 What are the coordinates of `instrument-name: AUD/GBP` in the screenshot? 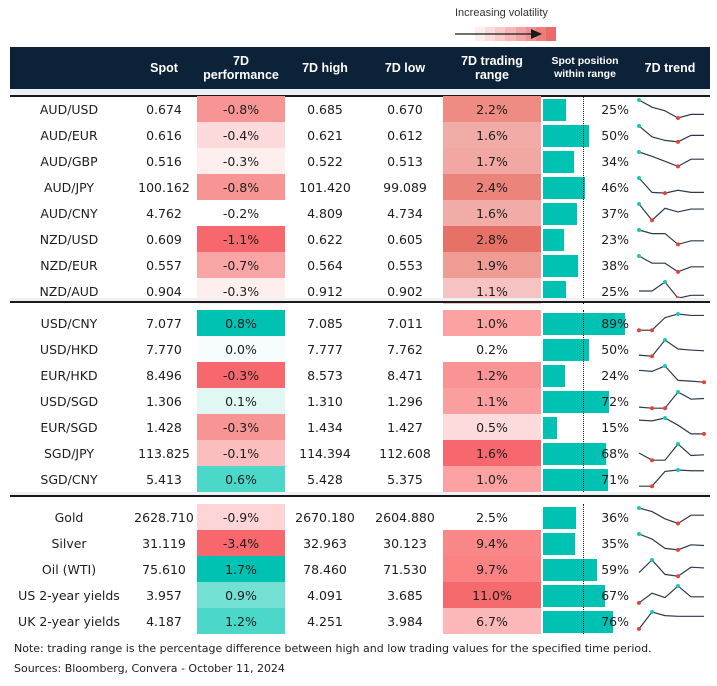 It's located at (69, 161).